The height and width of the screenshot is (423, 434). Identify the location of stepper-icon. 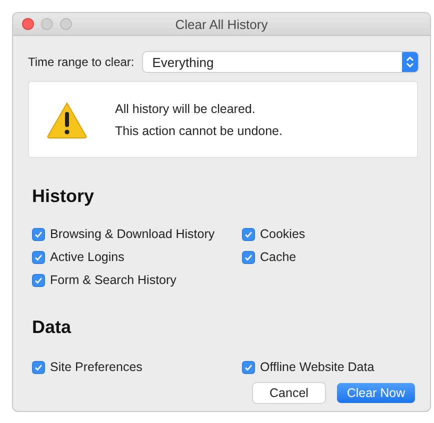
(410, 62).